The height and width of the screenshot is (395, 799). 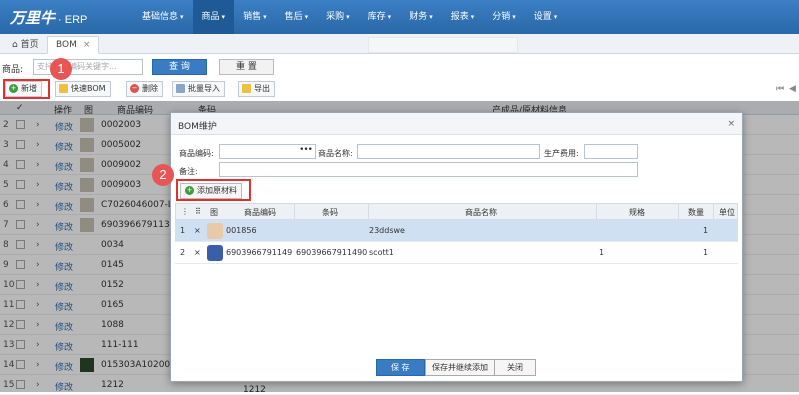 I want to click on menu-basic-info: 基础信息 ▾, so click(x=163, y=17).